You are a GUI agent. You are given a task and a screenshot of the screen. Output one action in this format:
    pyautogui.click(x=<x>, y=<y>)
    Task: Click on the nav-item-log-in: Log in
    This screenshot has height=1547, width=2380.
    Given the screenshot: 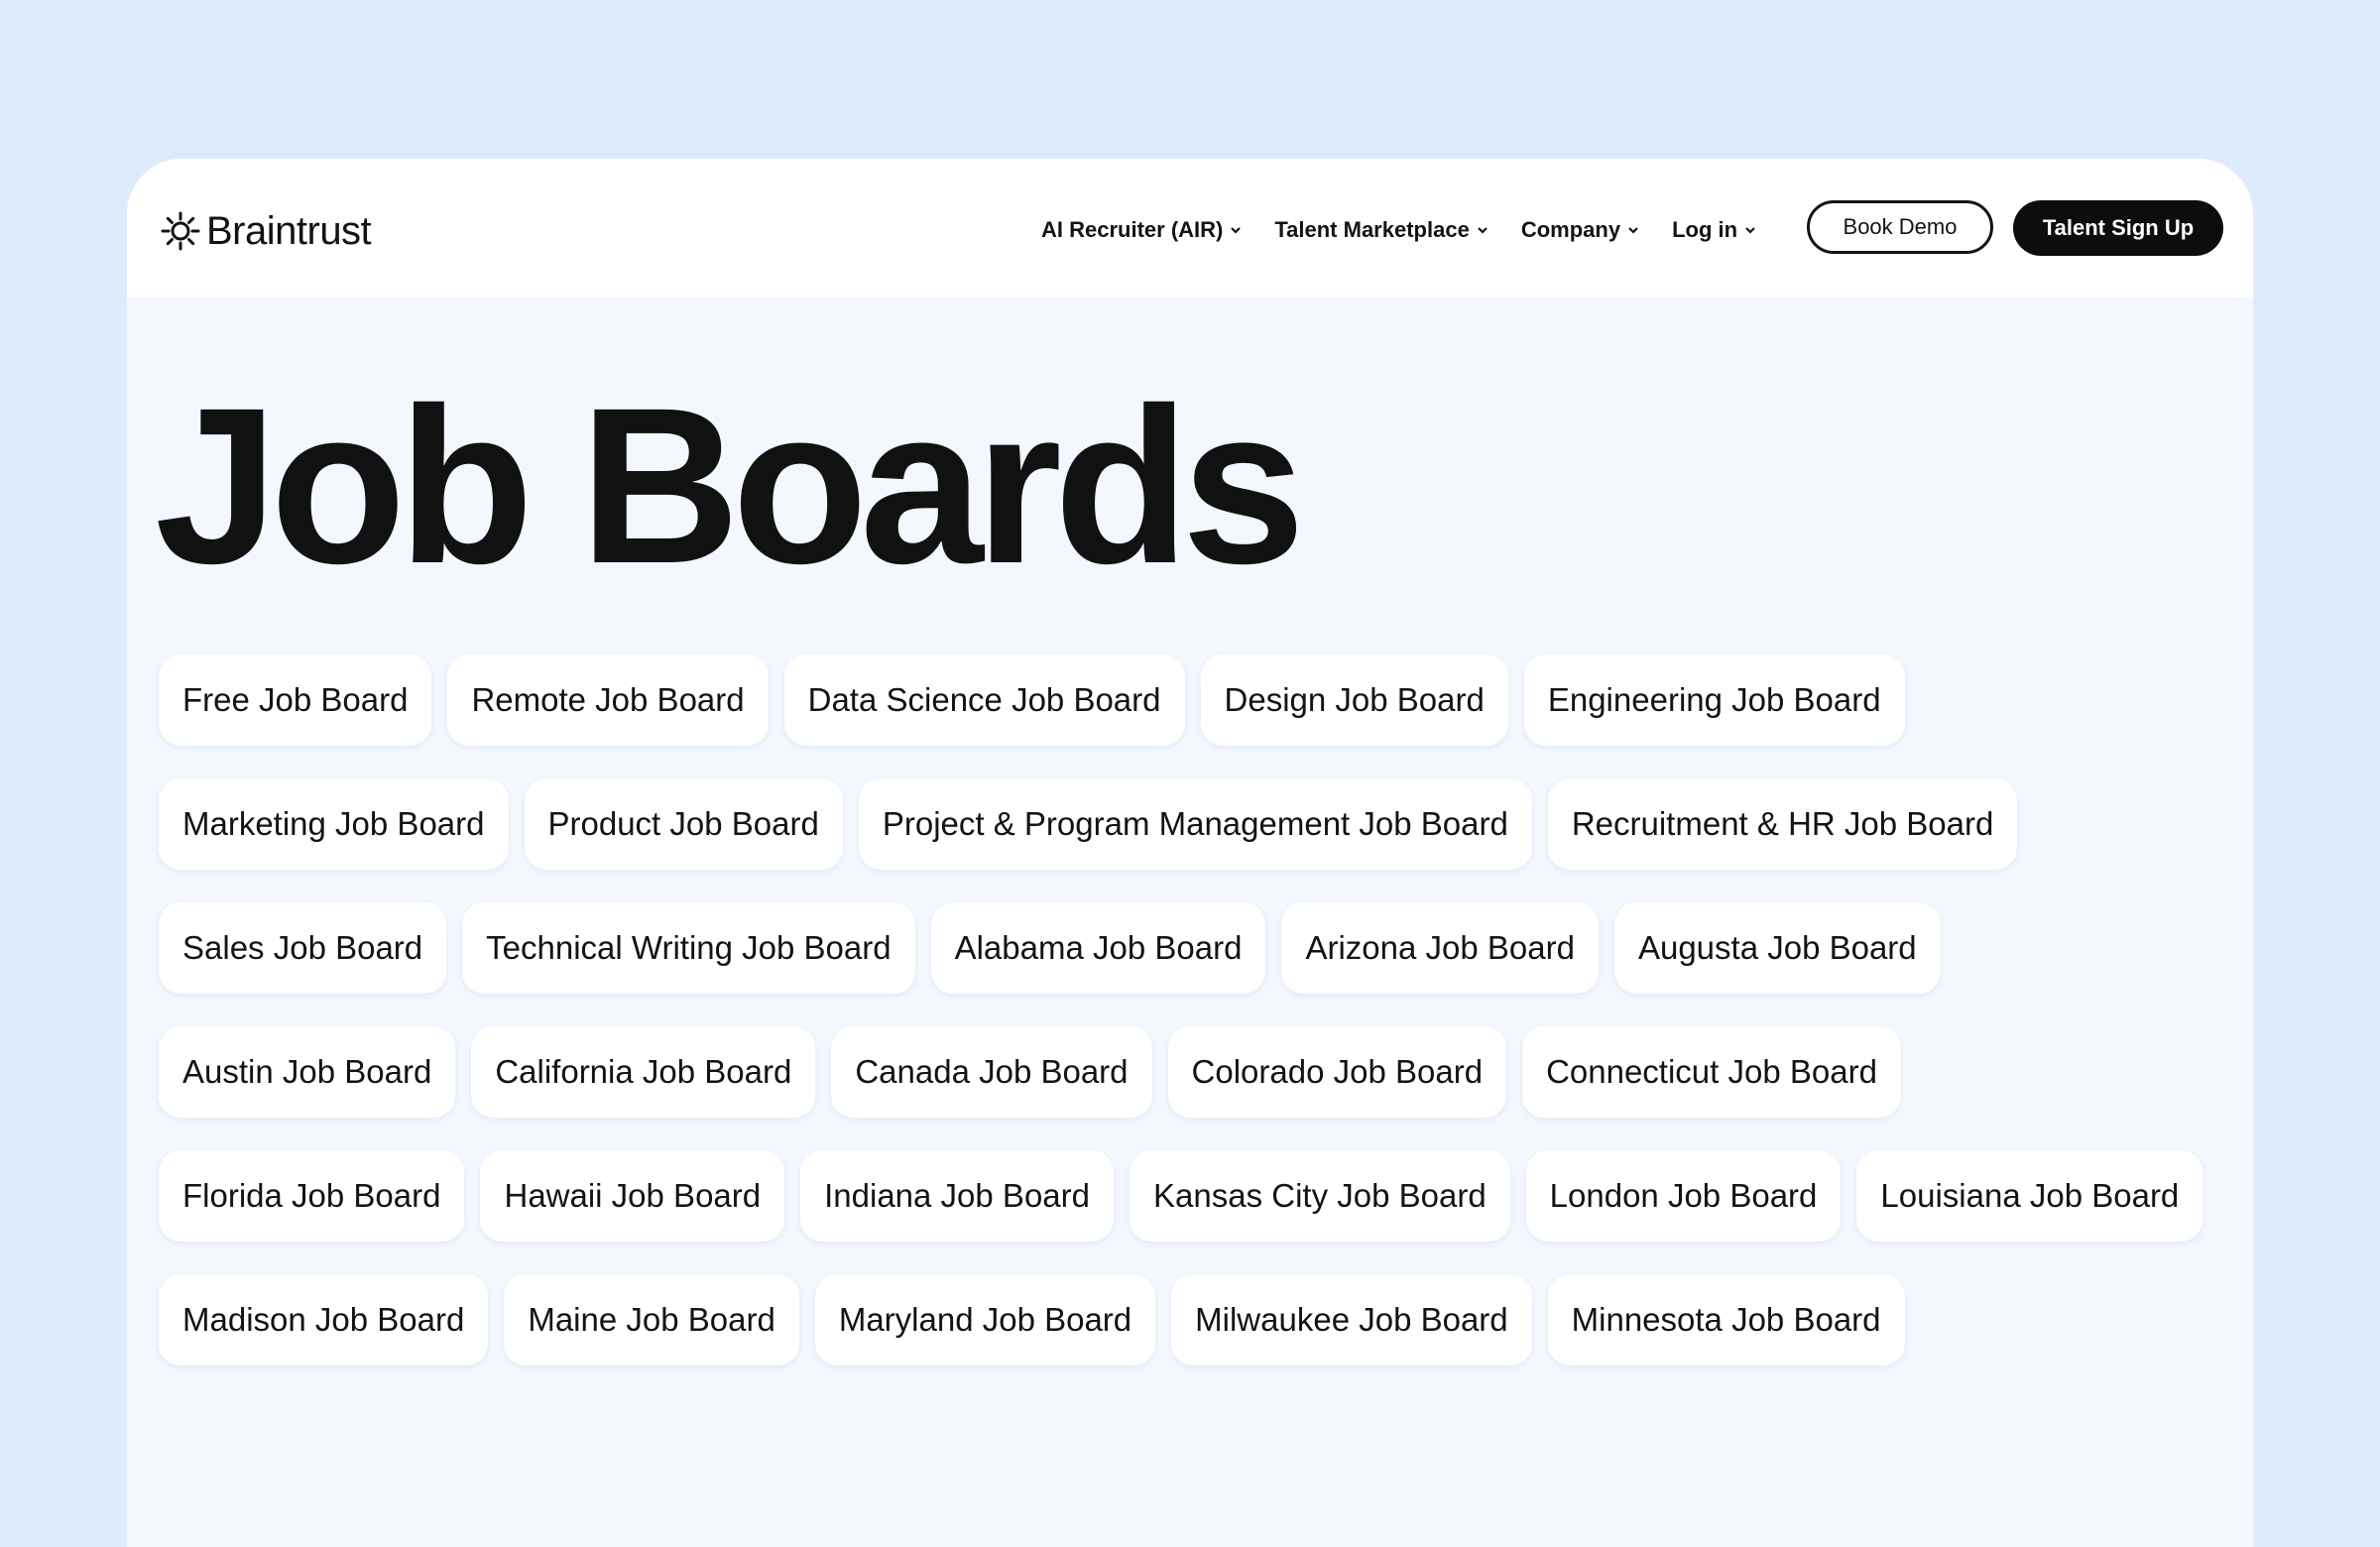 What is the action you would take?
    pyautogui.click(x=1714, y=230)
    